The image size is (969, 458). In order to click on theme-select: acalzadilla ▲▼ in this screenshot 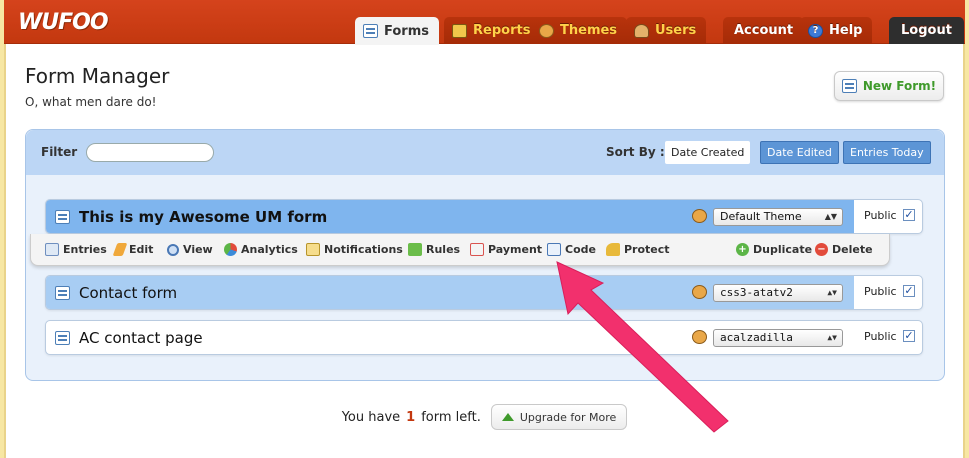, I will do `click(778, 338)`.